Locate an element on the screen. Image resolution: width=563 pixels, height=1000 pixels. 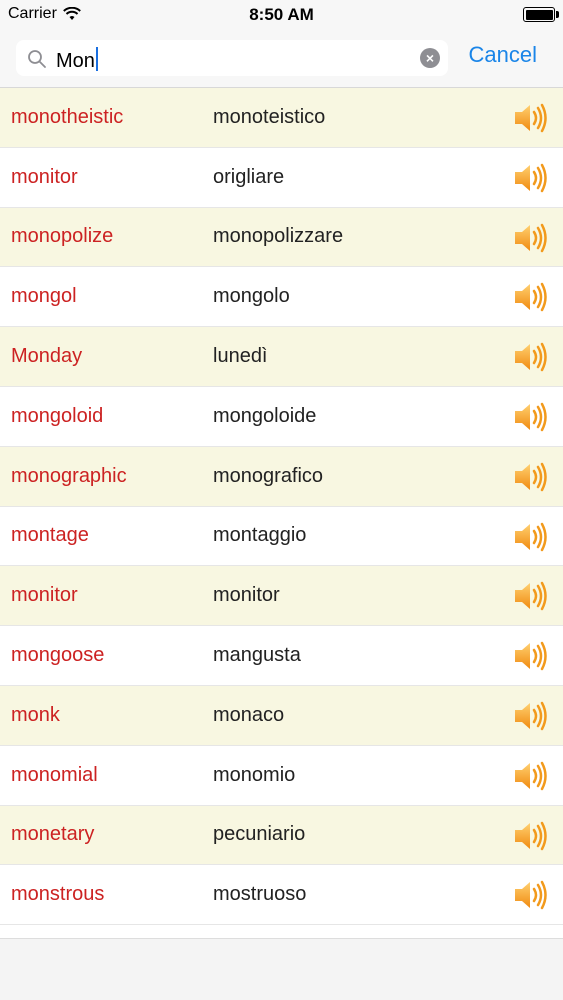
italian-translation: mangusta is located at coordinates (257, 655).